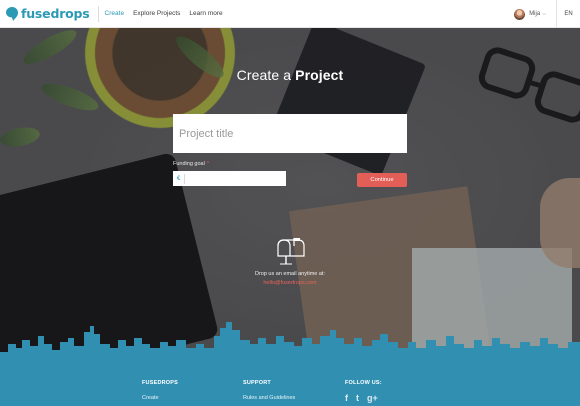 Image resolution: width=580 pixels, height=406 pixels. What do you see at coordinates (98, 13) in the screenshot?
I see `header-divider` at bounding box center [98, 13].